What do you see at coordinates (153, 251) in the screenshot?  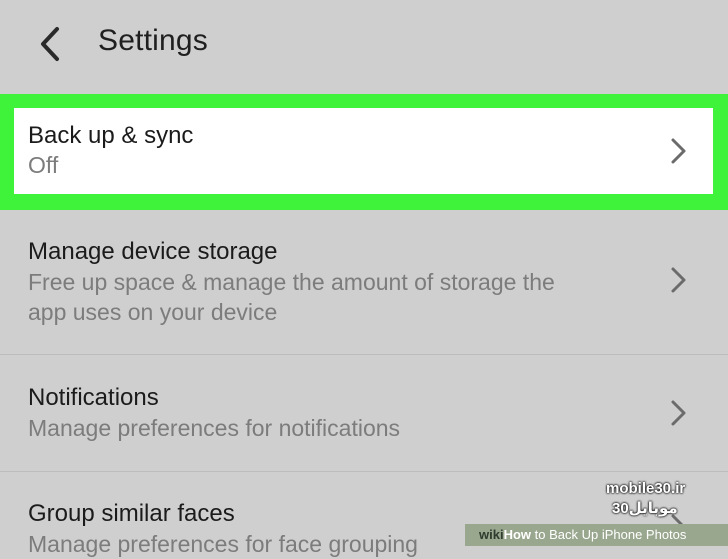 I see `row-title: Manage device storage` at bounding box center [153, 251].